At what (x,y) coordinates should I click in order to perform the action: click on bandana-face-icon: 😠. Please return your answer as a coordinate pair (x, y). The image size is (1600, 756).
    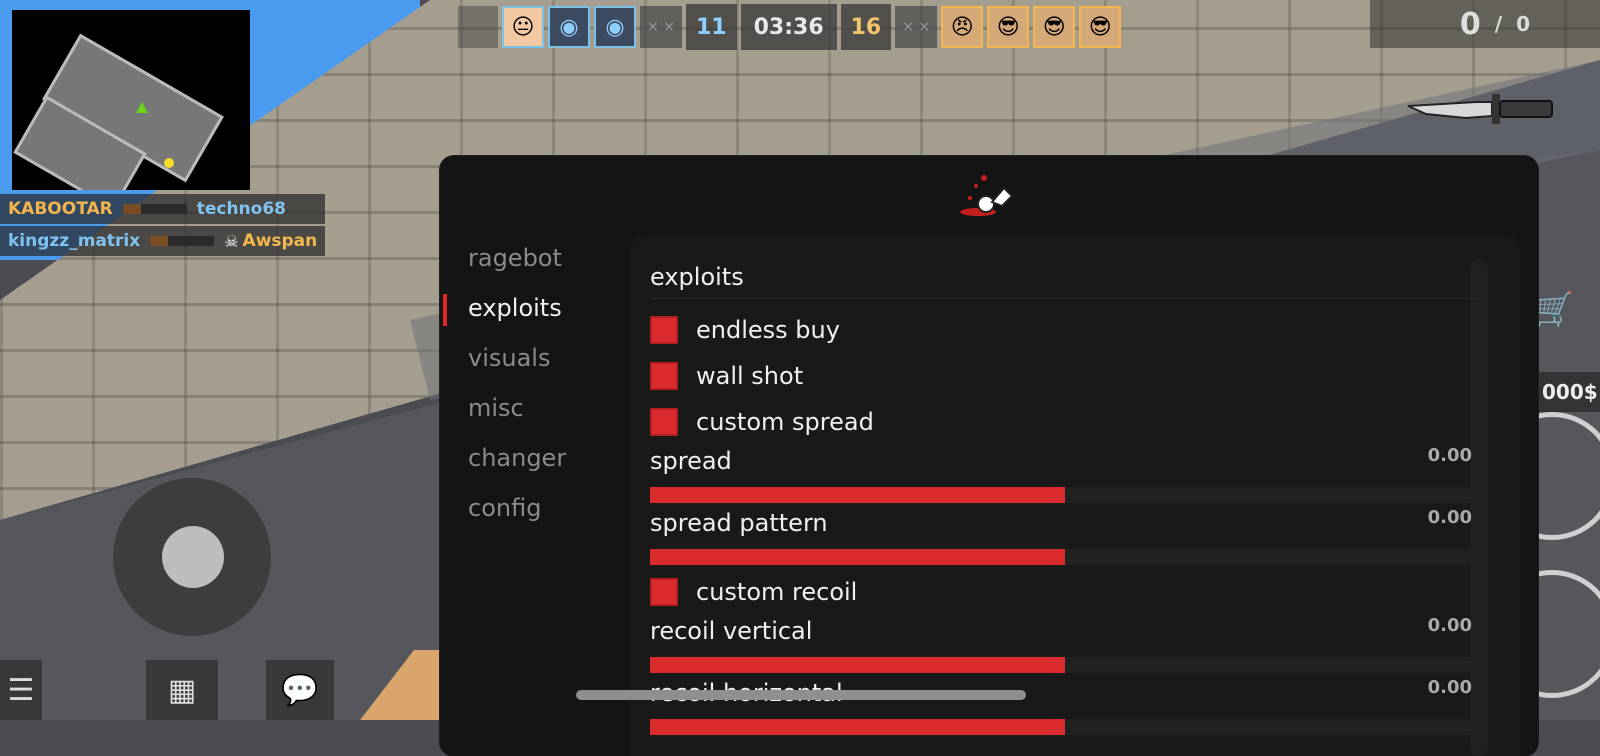
    Looking at the image, I should click on (962, 27).